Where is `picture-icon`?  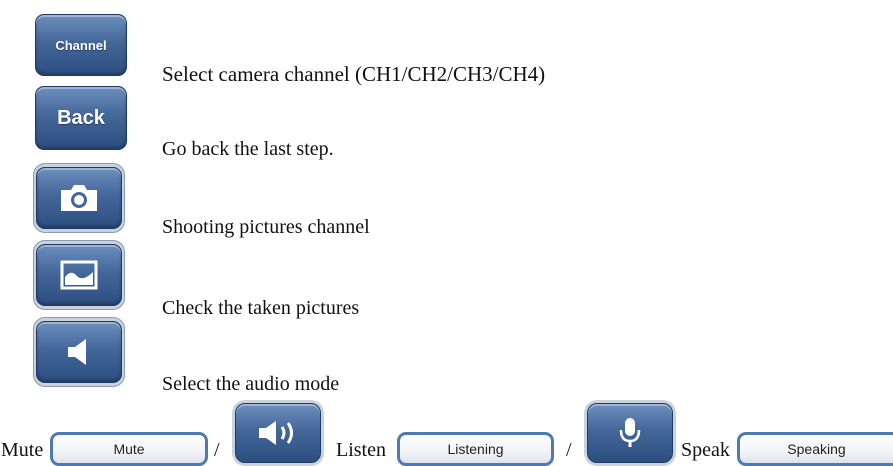
picture-icon is located at coordinates (79, 275).